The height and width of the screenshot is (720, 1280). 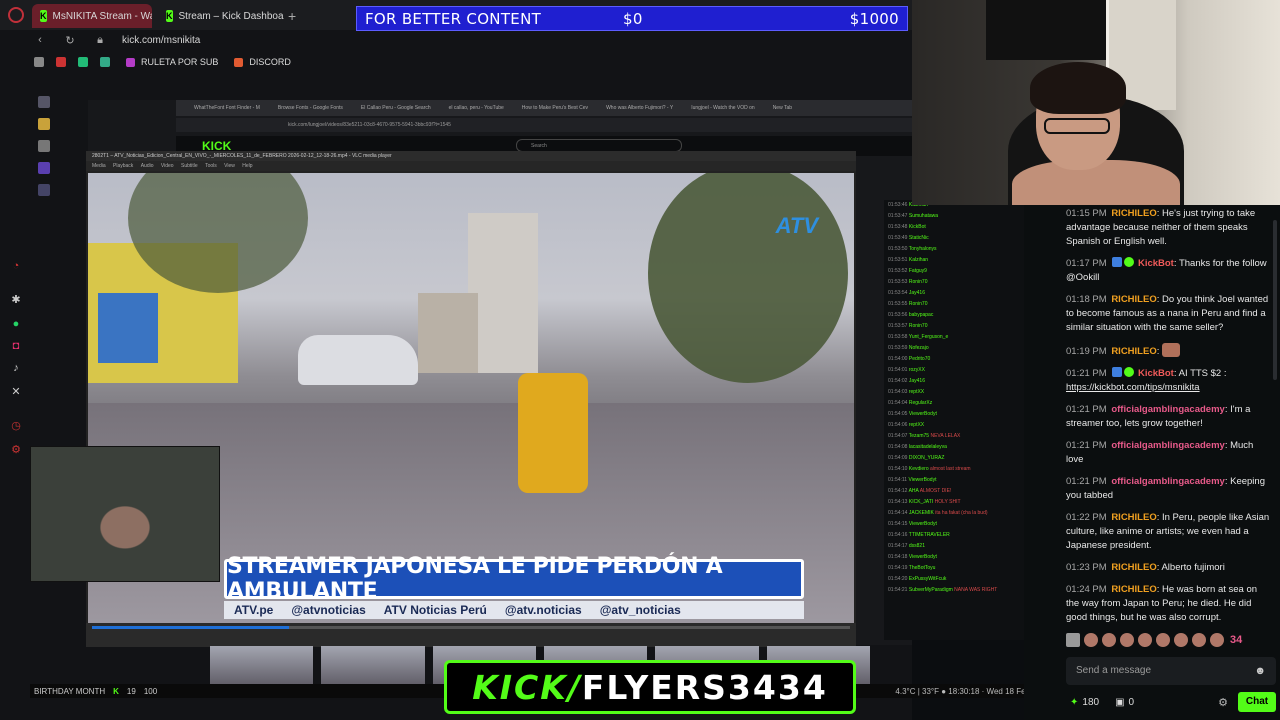 I want to click on inner-chat-time: 01:53:46, so click(x=898, y=205).